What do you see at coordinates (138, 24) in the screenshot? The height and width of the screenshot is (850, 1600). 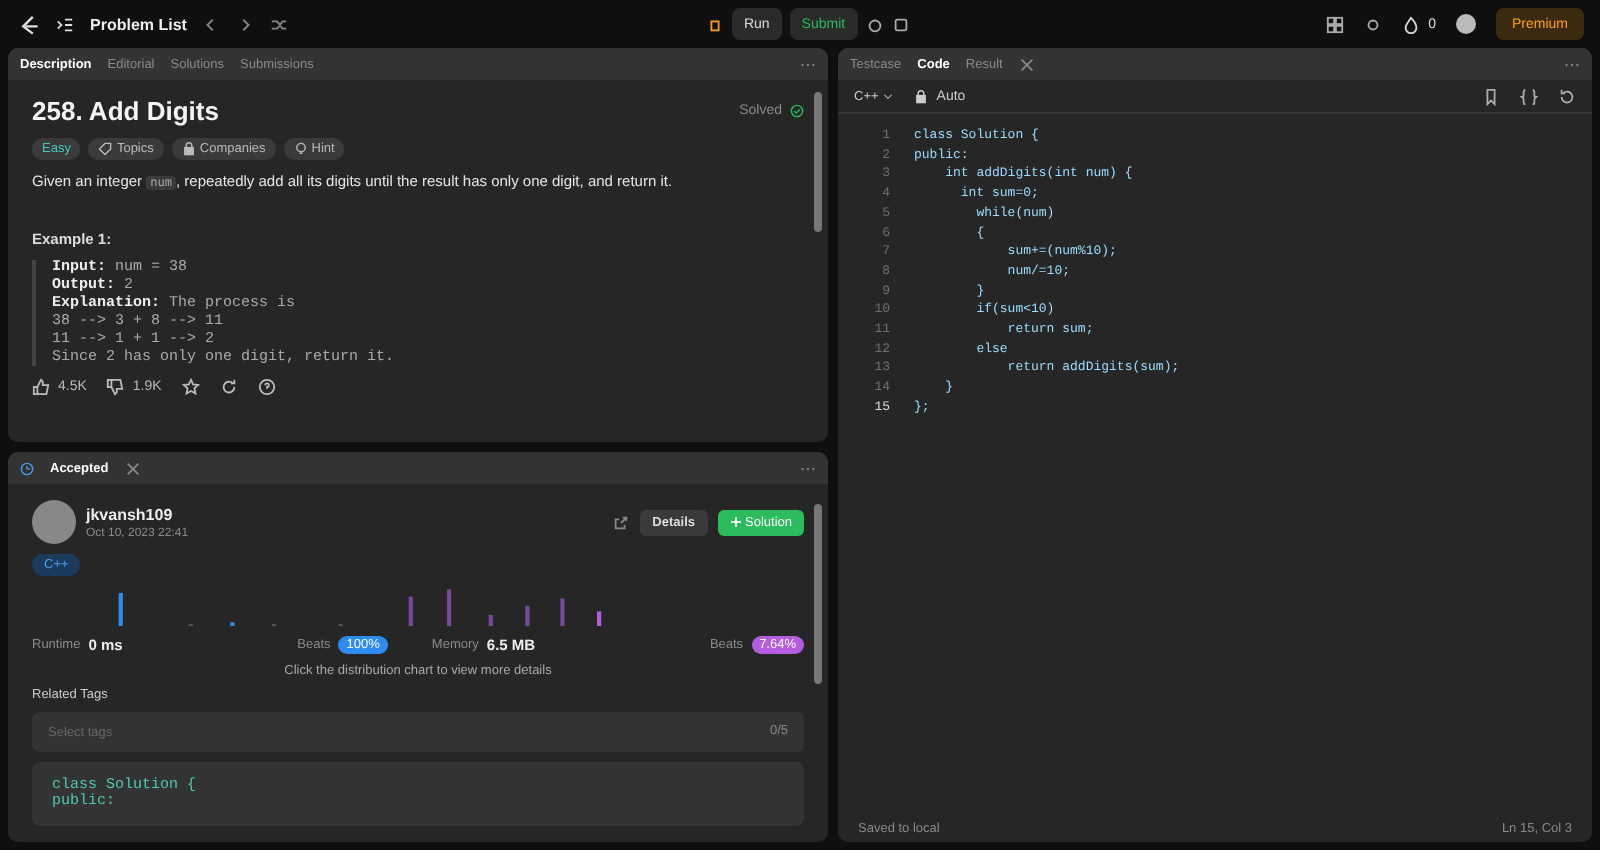 I see `problem-list-title: Problem List` at bounding box center [138, 24].